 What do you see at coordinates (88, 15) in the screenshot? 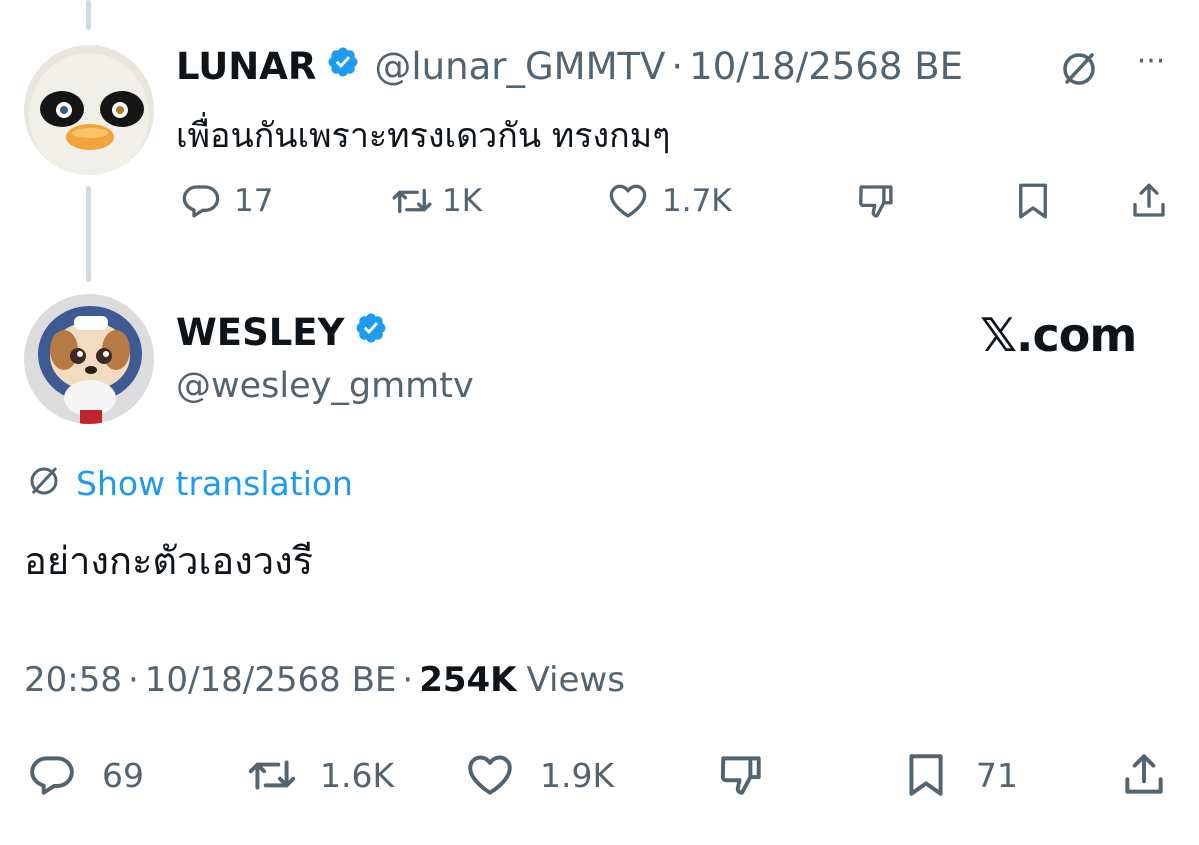
I see `thread-line-top` at bounding box center [88, 15].